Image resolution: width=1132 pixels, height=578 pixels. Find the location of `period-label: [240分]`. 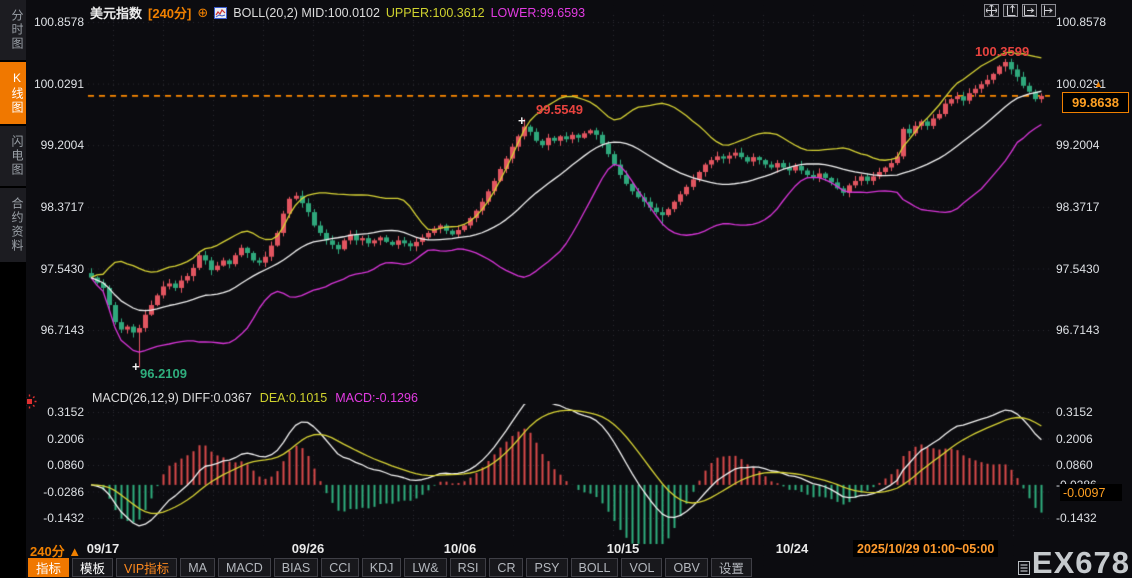

period-label: [240分] is located at coordinates (170, 13).